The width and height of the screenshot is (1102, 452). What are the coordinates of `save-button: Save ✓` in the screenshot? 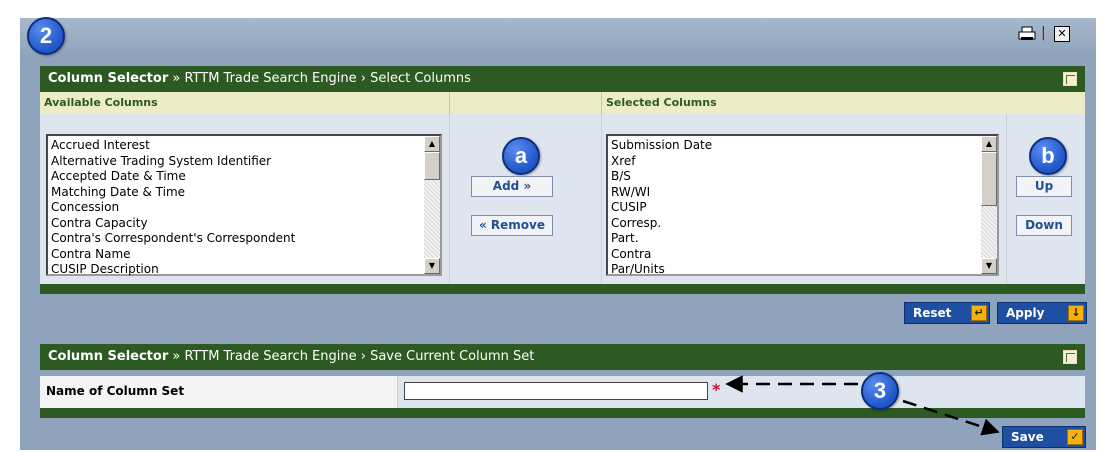 It's located at (1044, 437).